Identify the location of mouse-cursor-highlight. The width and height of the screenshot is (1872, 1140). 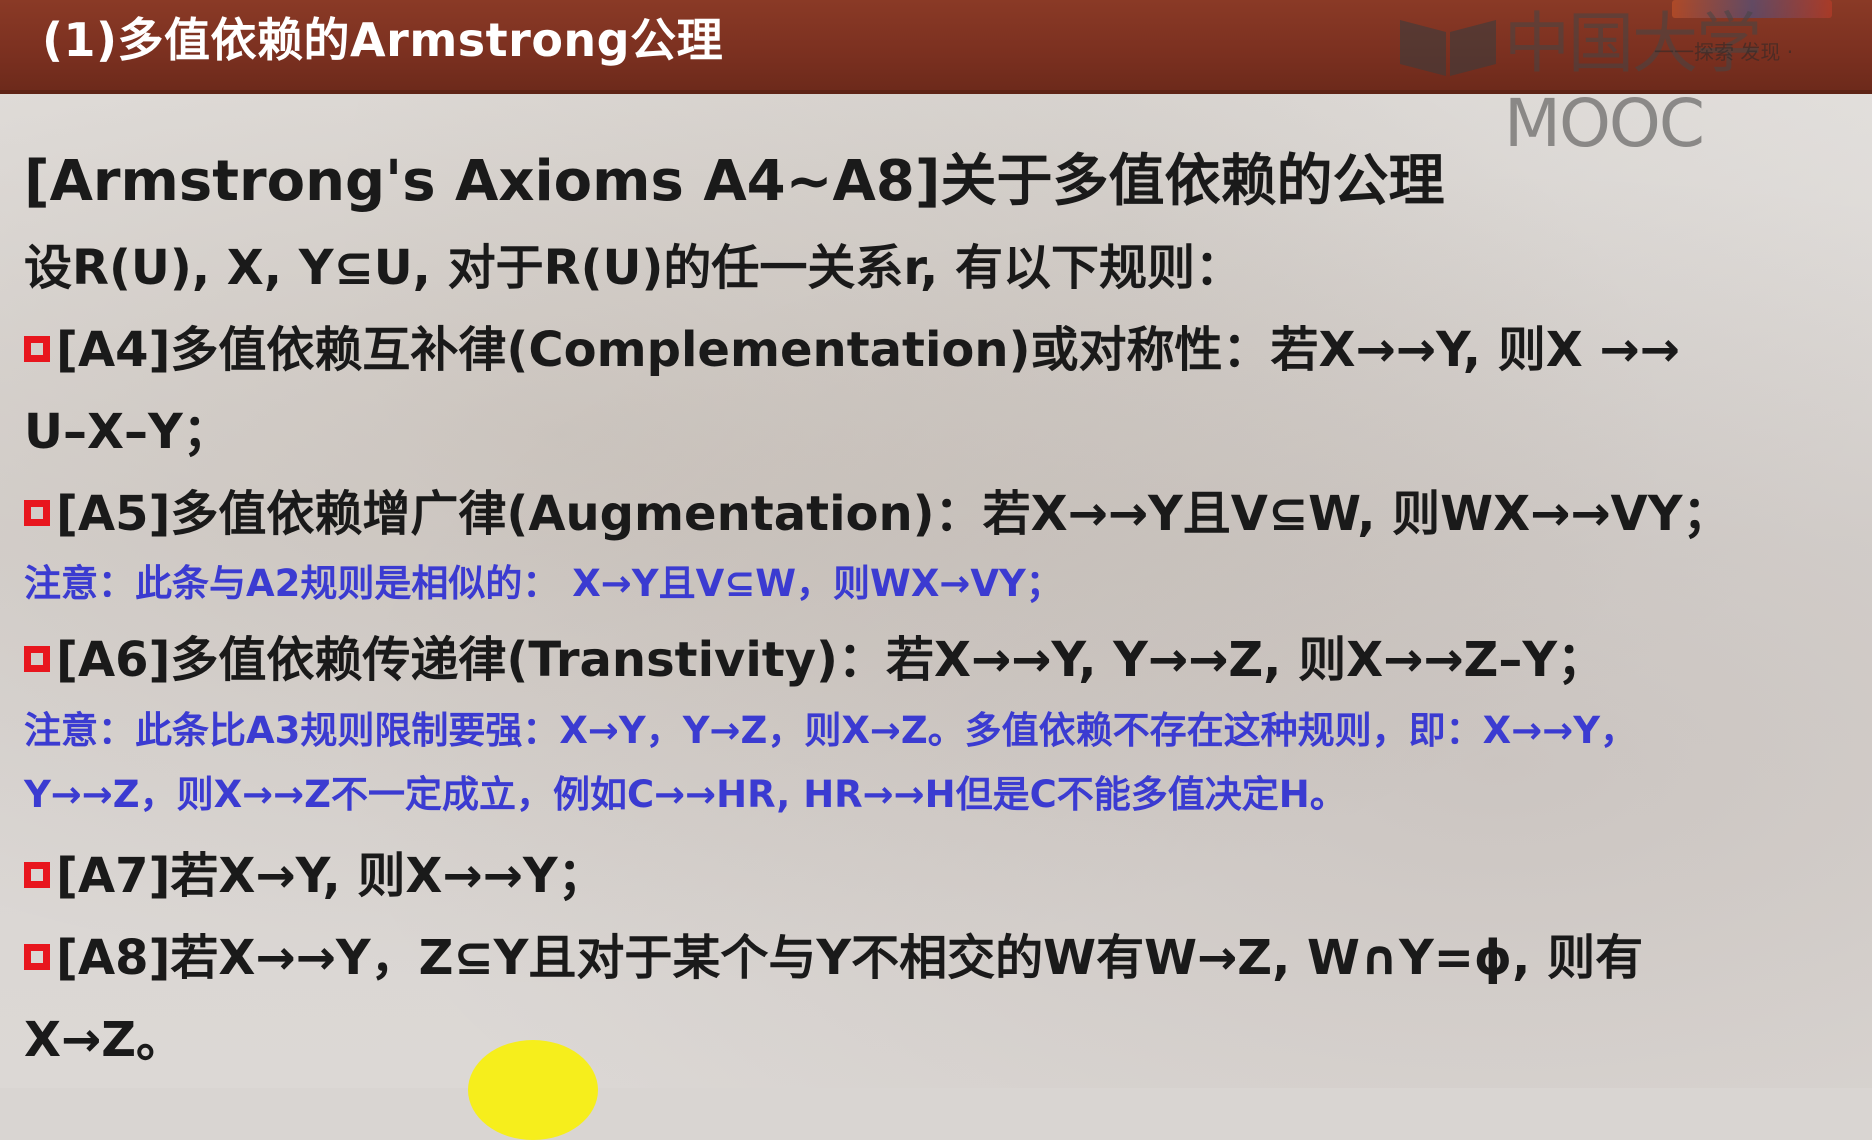
(533, 1090).